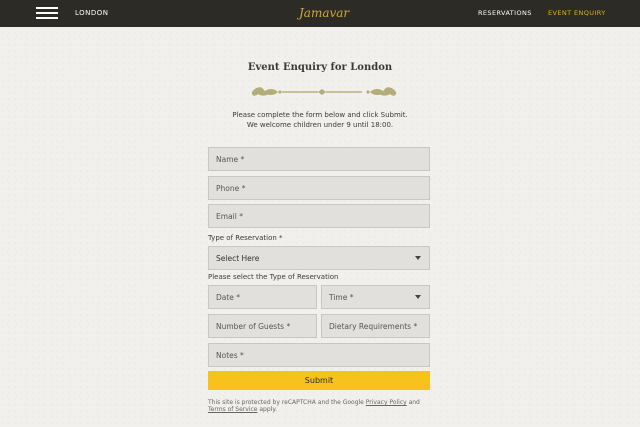  I want to click on name-input: Name *, so click(319, 159).